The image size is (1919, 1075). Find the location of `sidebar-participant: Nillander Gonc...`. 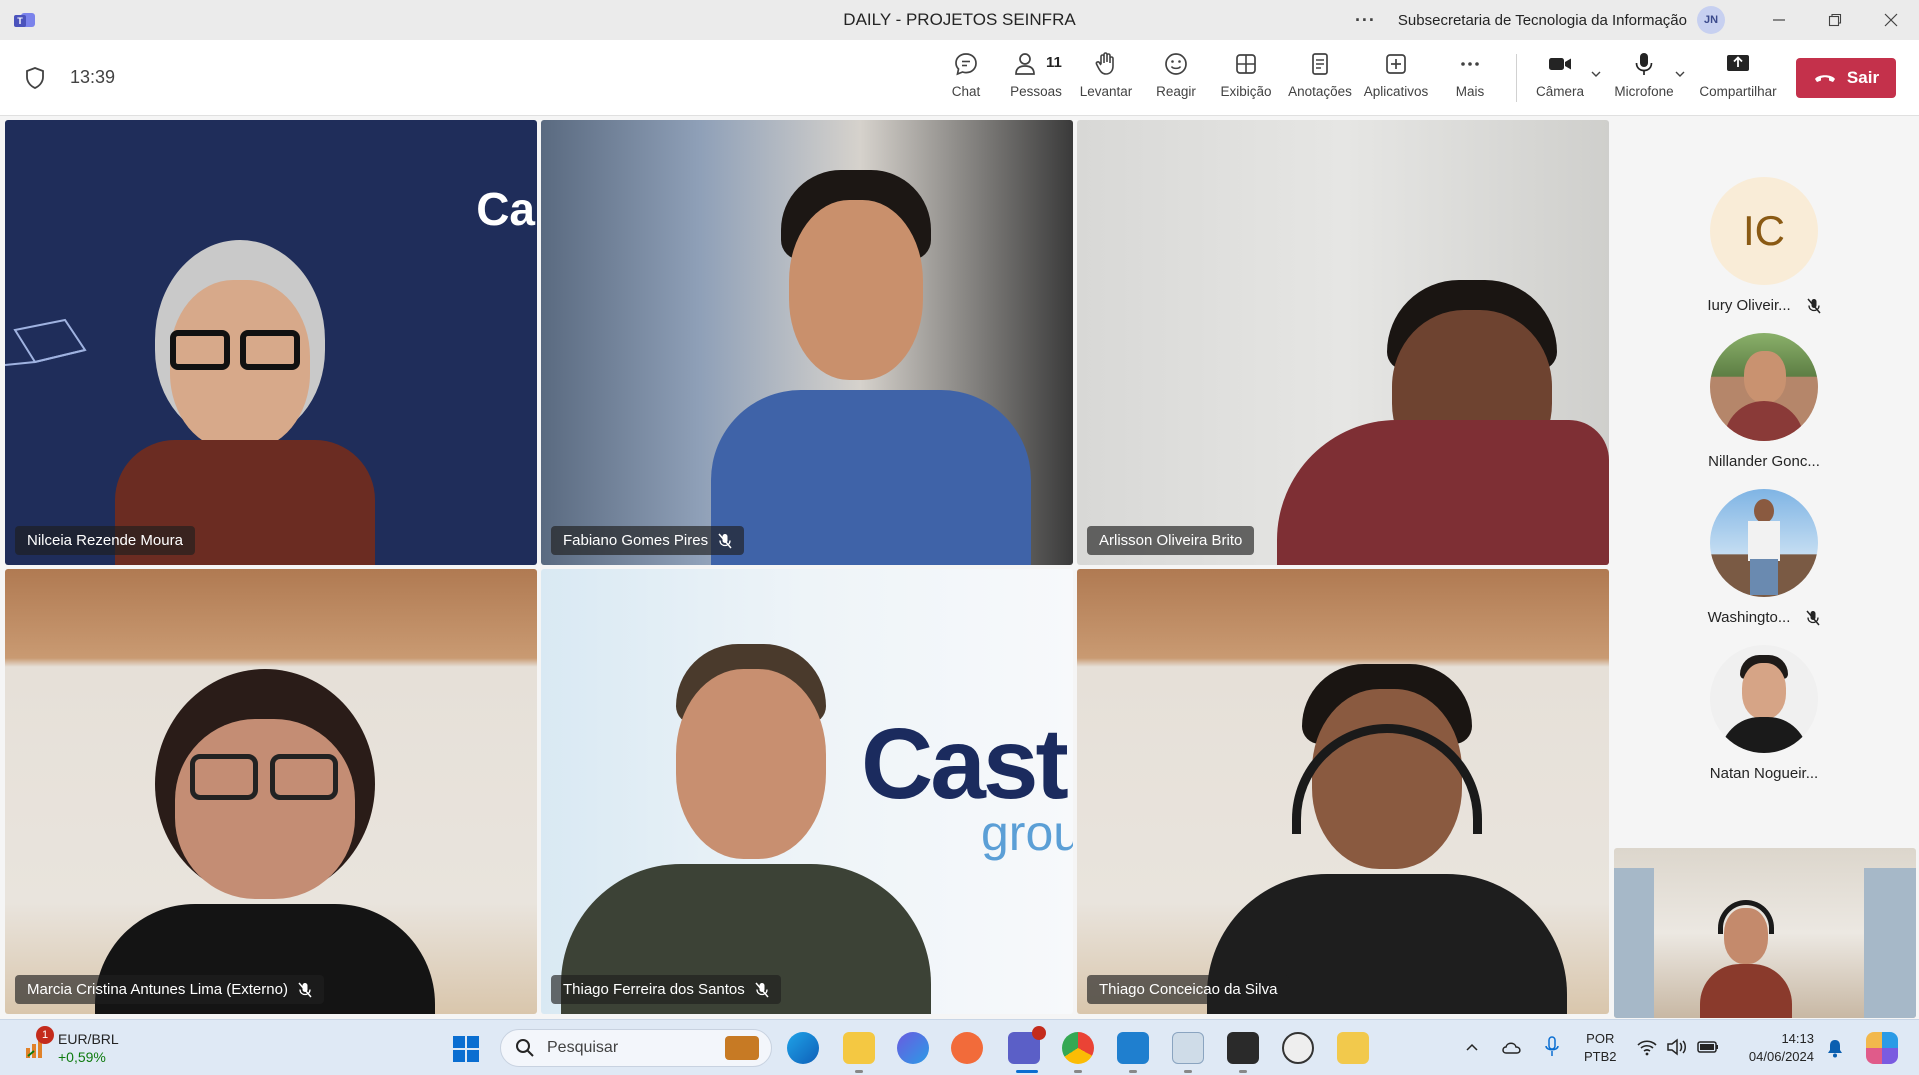

sidebar-participant: Nillander Gonc... is located at coordinates (1764, 401).